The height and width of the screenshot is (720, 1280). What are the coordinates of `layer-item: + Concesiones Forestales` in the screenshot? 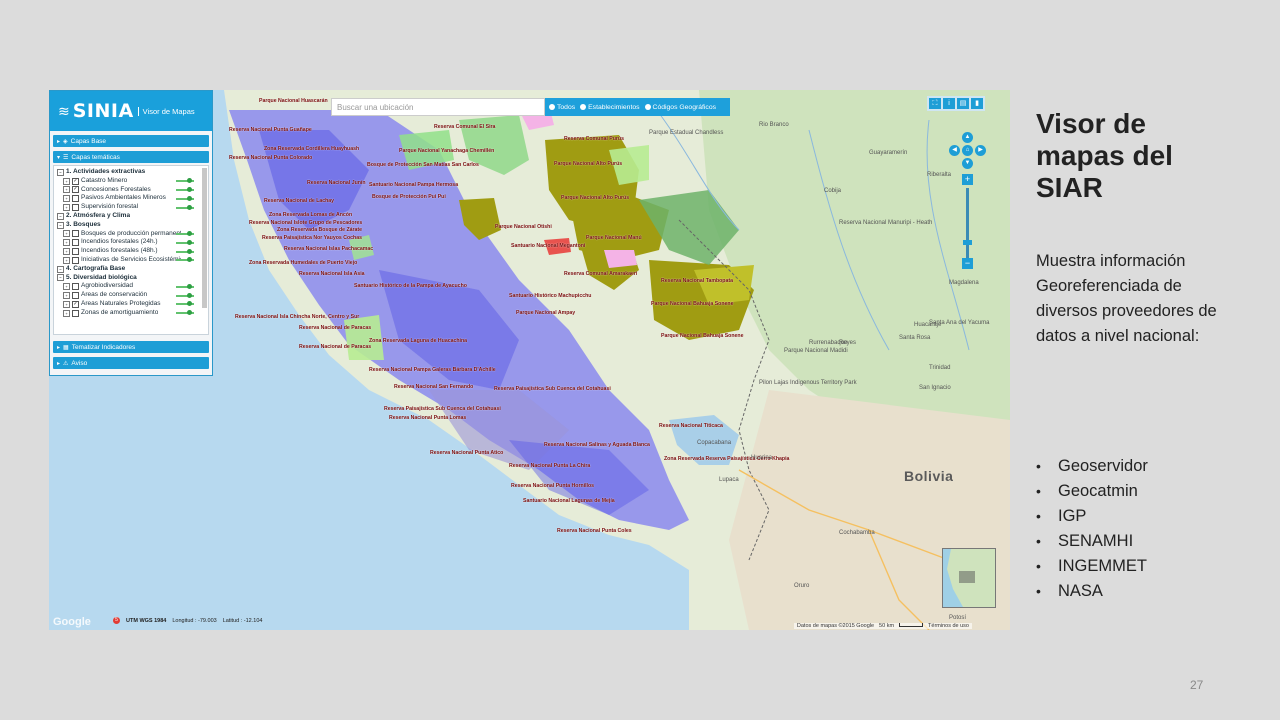 It's located at (132, 190).